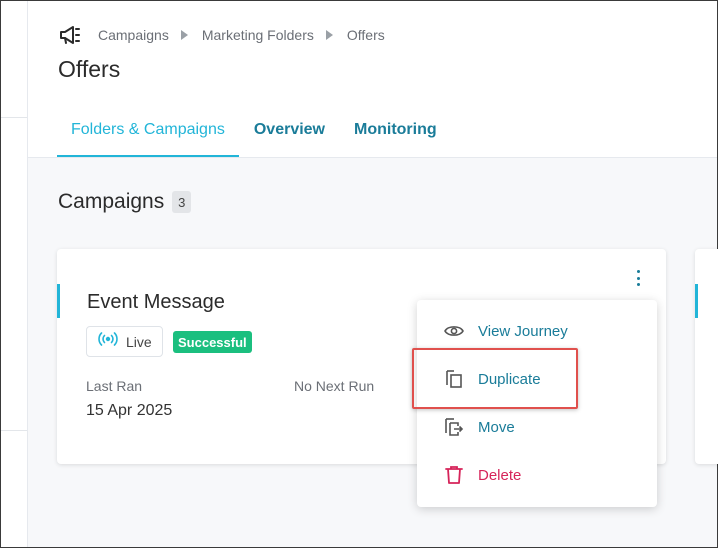  I want to click on live-status-text: Live, so click(139, 341).